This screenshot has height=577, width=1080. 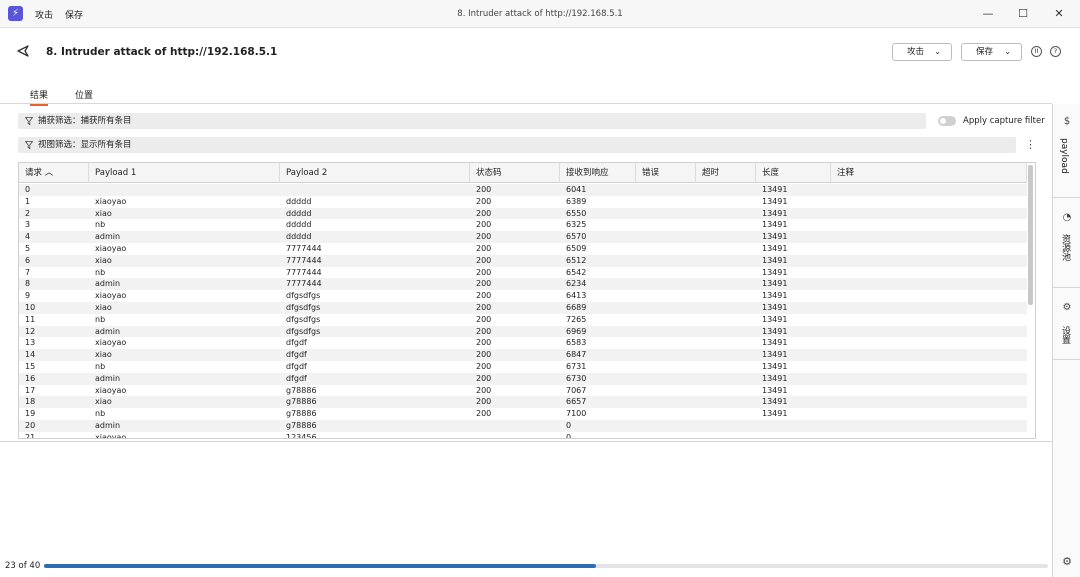 I want to click on header-col-length: 长度, so click(x=793, y=173).